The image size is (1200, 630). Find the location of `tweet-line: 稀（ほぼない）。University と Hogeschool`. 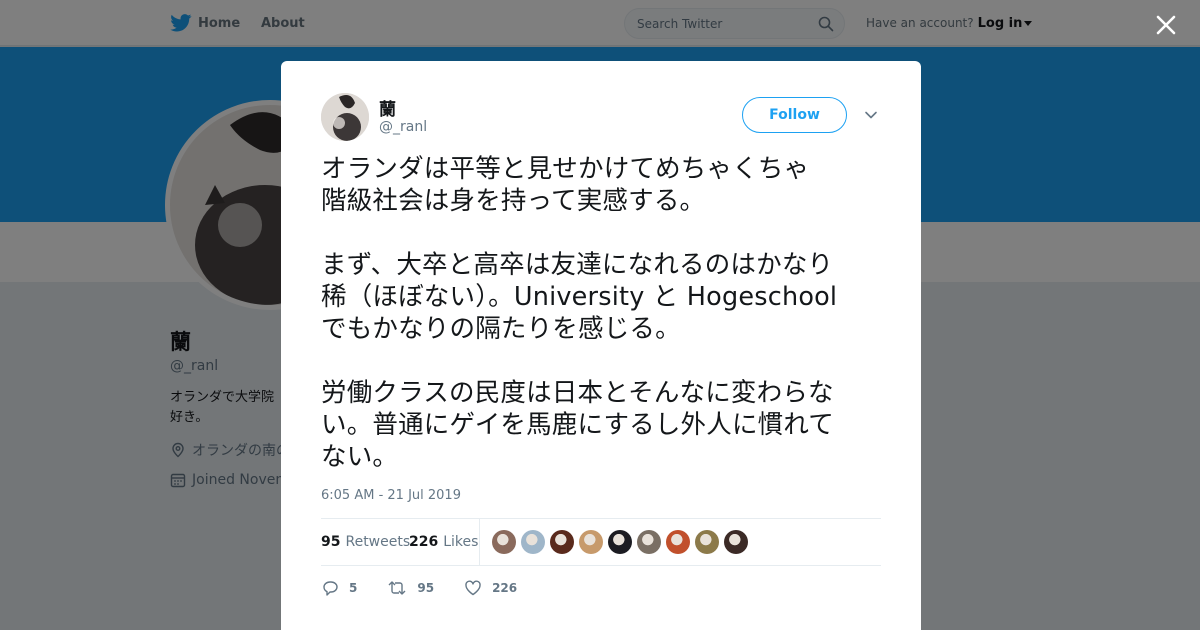

tweet-line: 稀（ほぼない）。University と Hogeschool is located at coordinates (579, 297).